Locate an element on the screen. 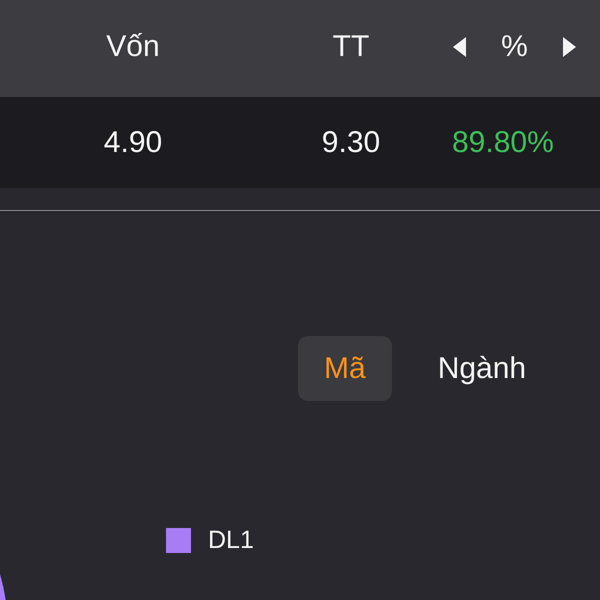 This screenshot has width=600, height=600. tab: Ngành is located at coordinates (482, 368).